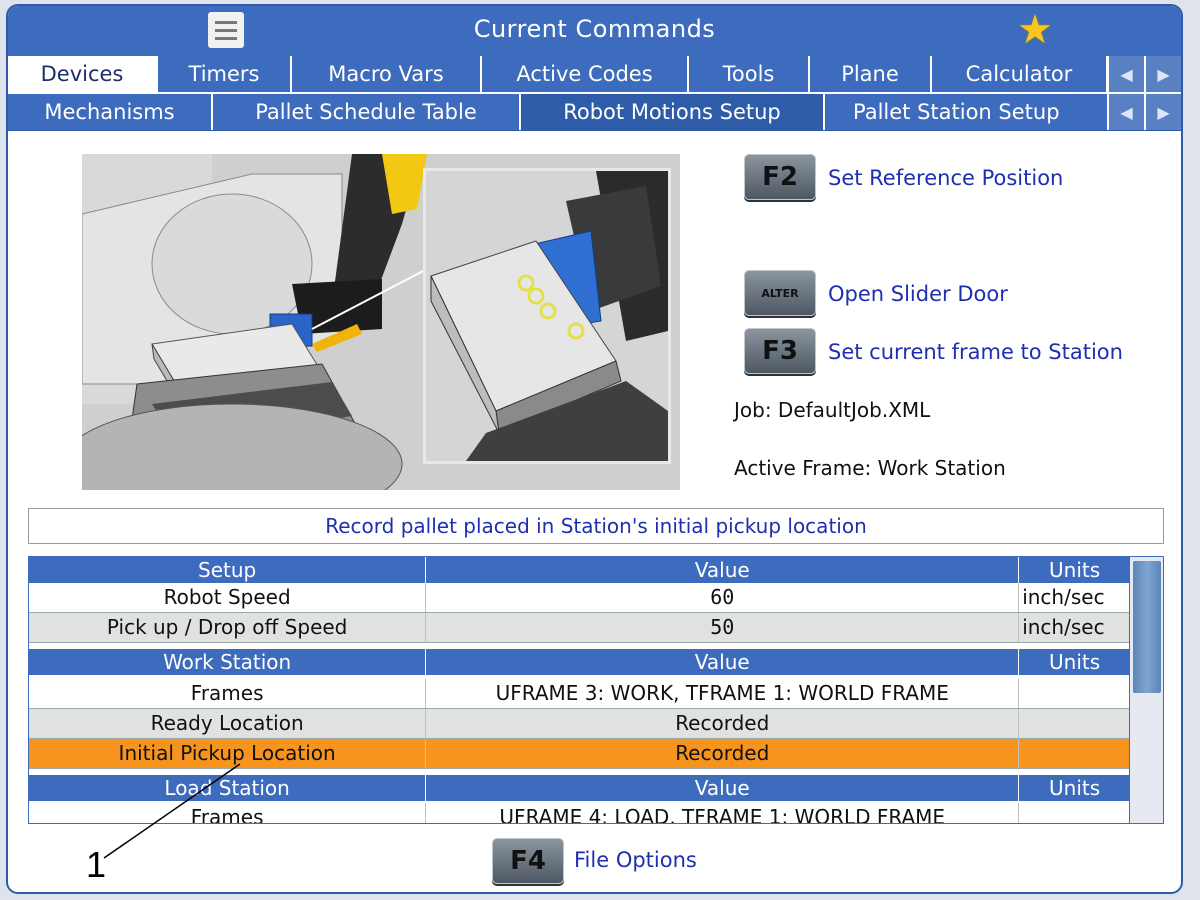 This screenshot has width=1200, height=900. I want to click on callout-number: 1, so click(96, 864).